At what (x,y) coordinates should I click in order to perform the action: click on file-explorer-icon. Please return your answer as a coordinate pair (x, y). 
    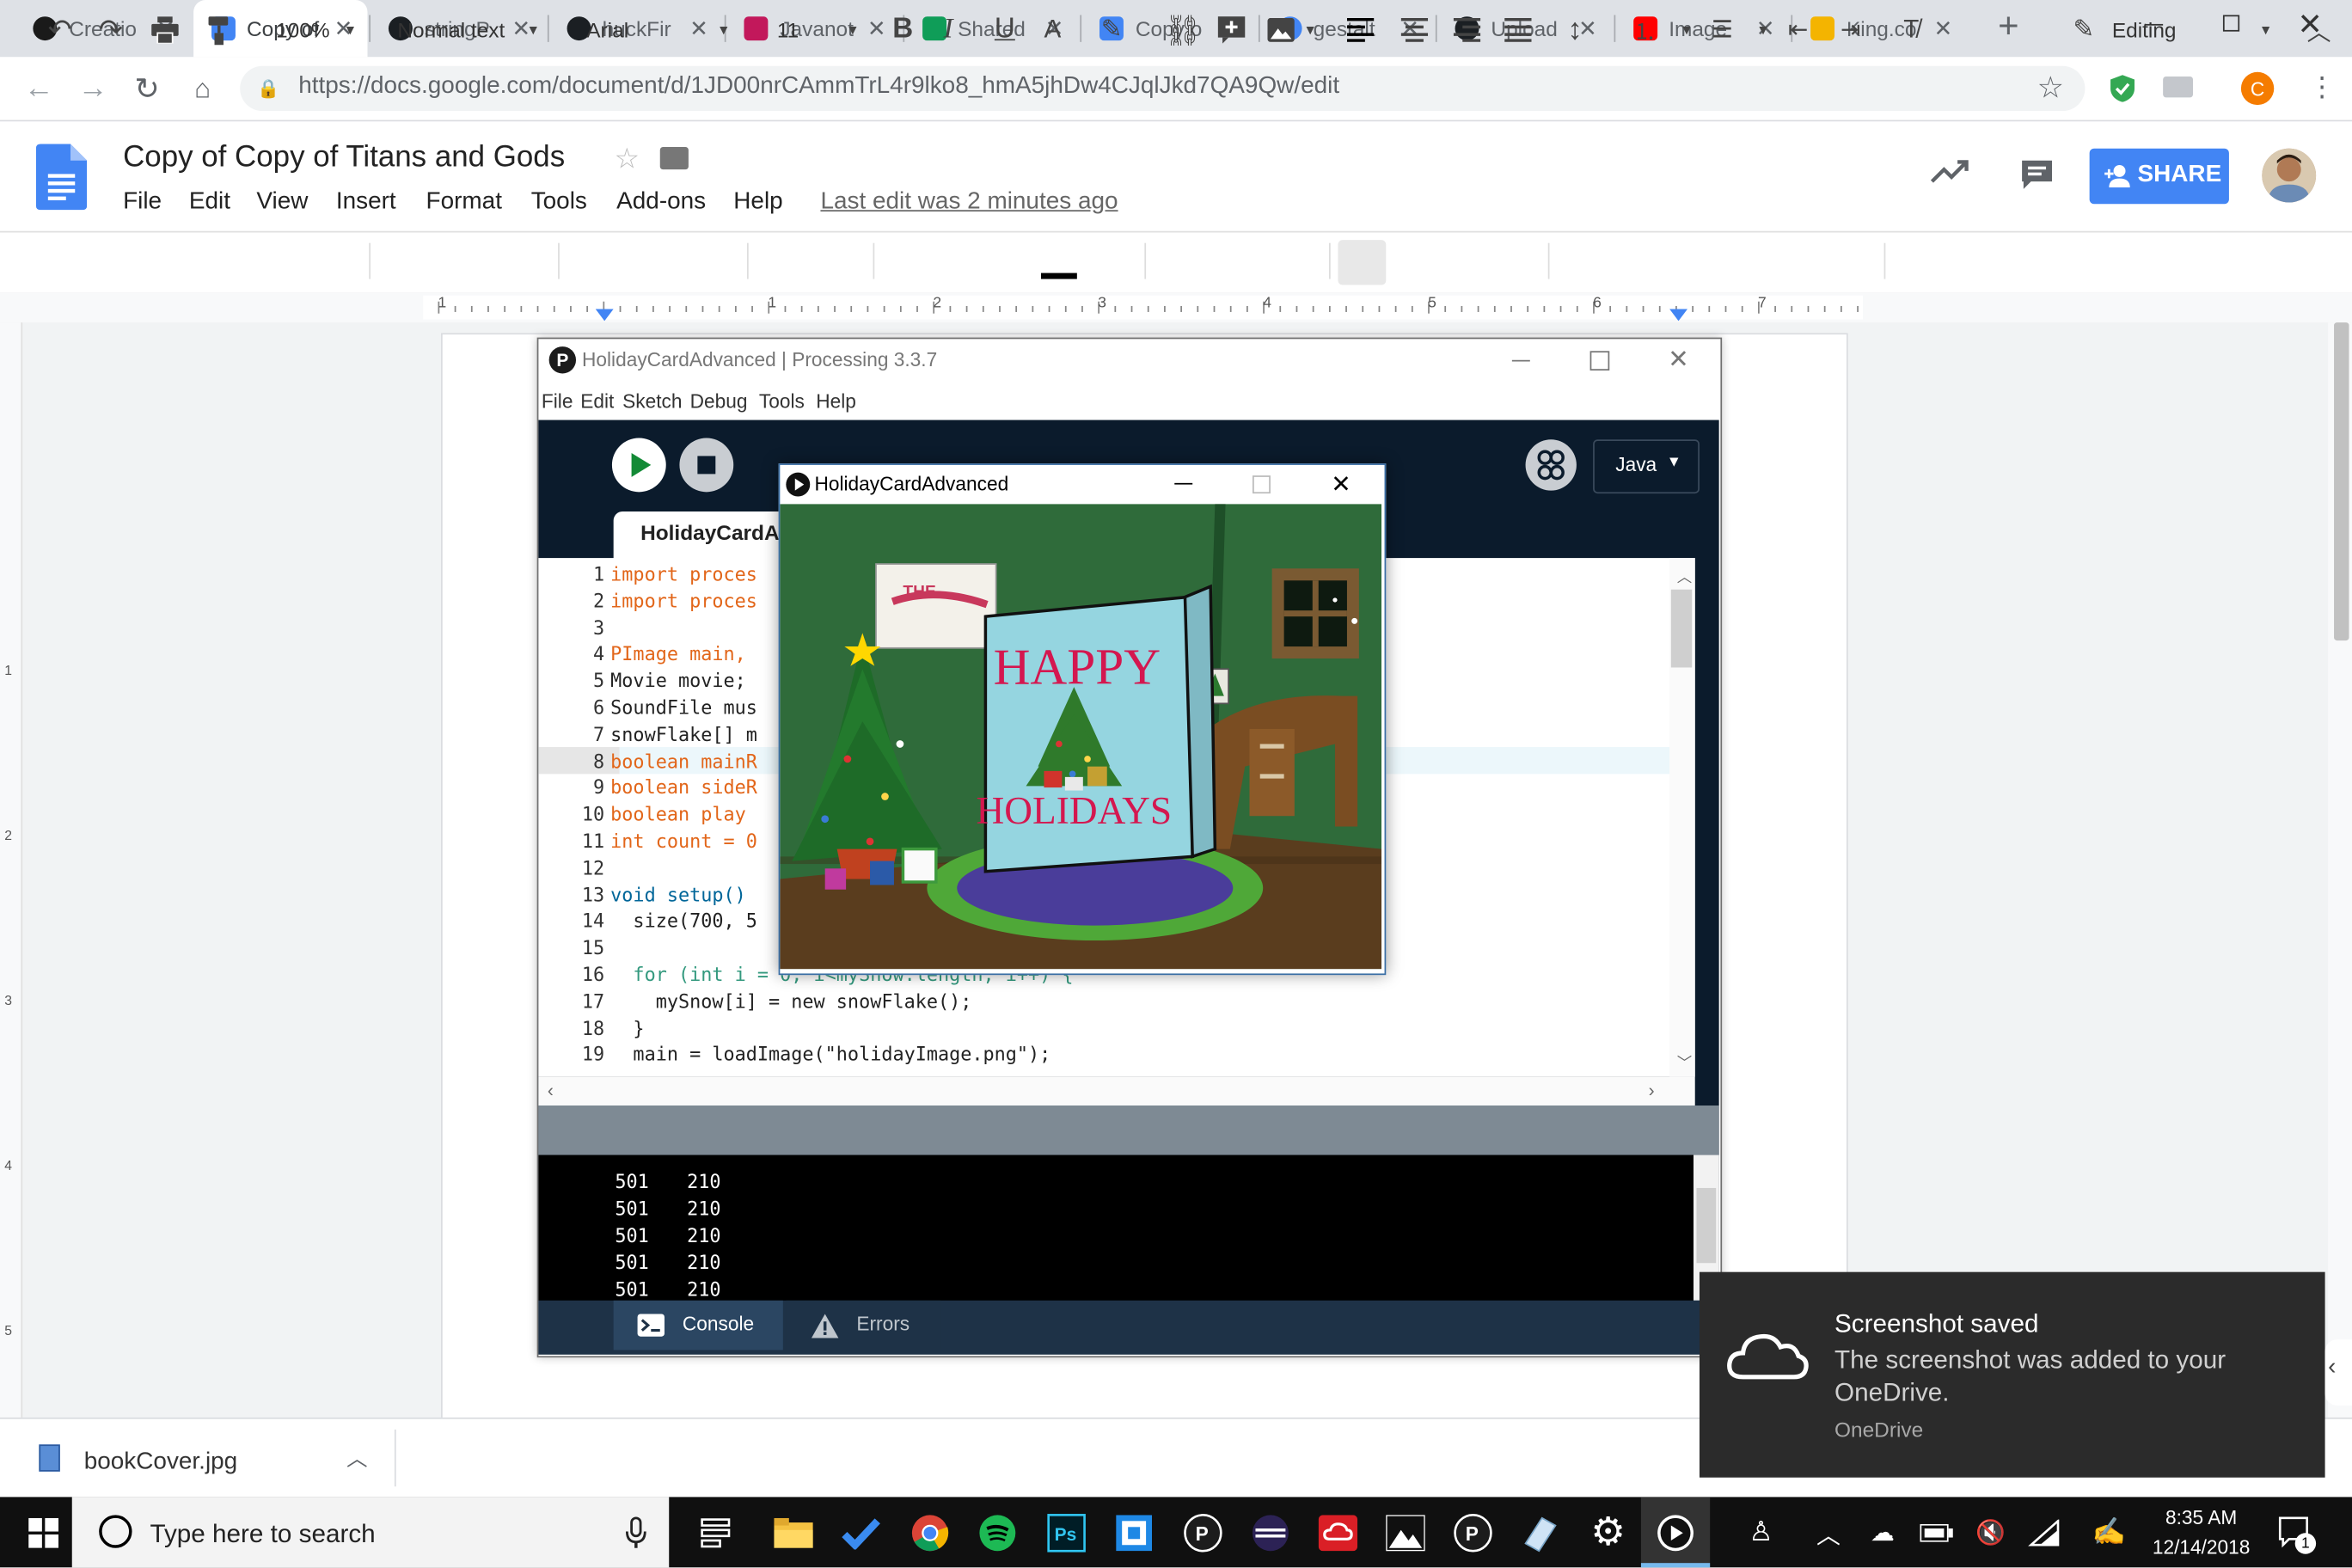
    Looking at the image, I should click on (793, 1532).